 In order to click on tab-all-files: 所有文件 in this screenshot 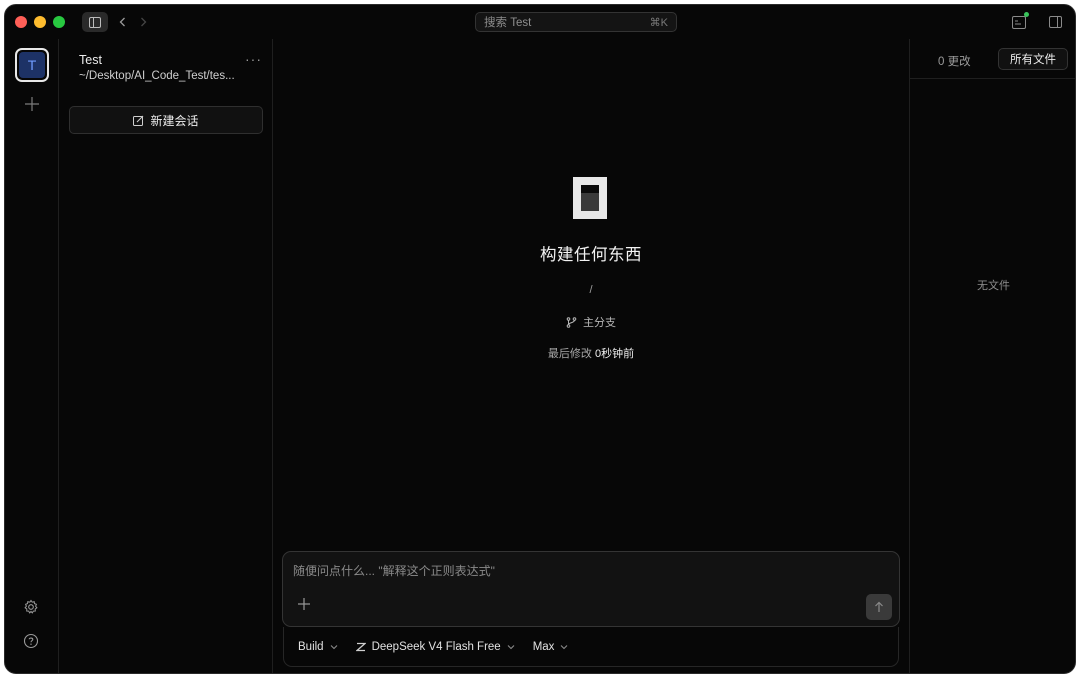, I will do `click(1033, 59)`.